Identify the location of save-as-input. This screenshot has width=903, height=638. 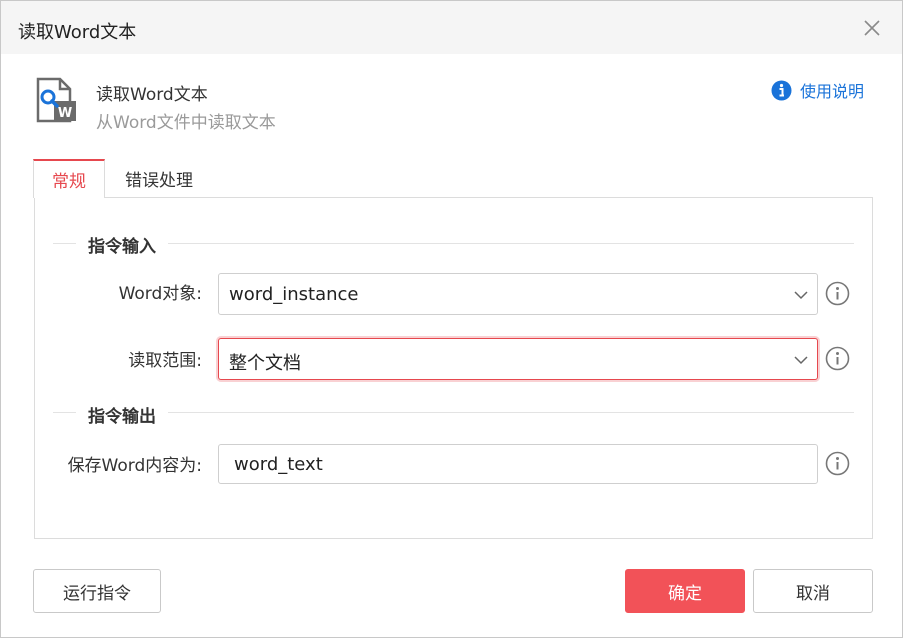
(518, 464).